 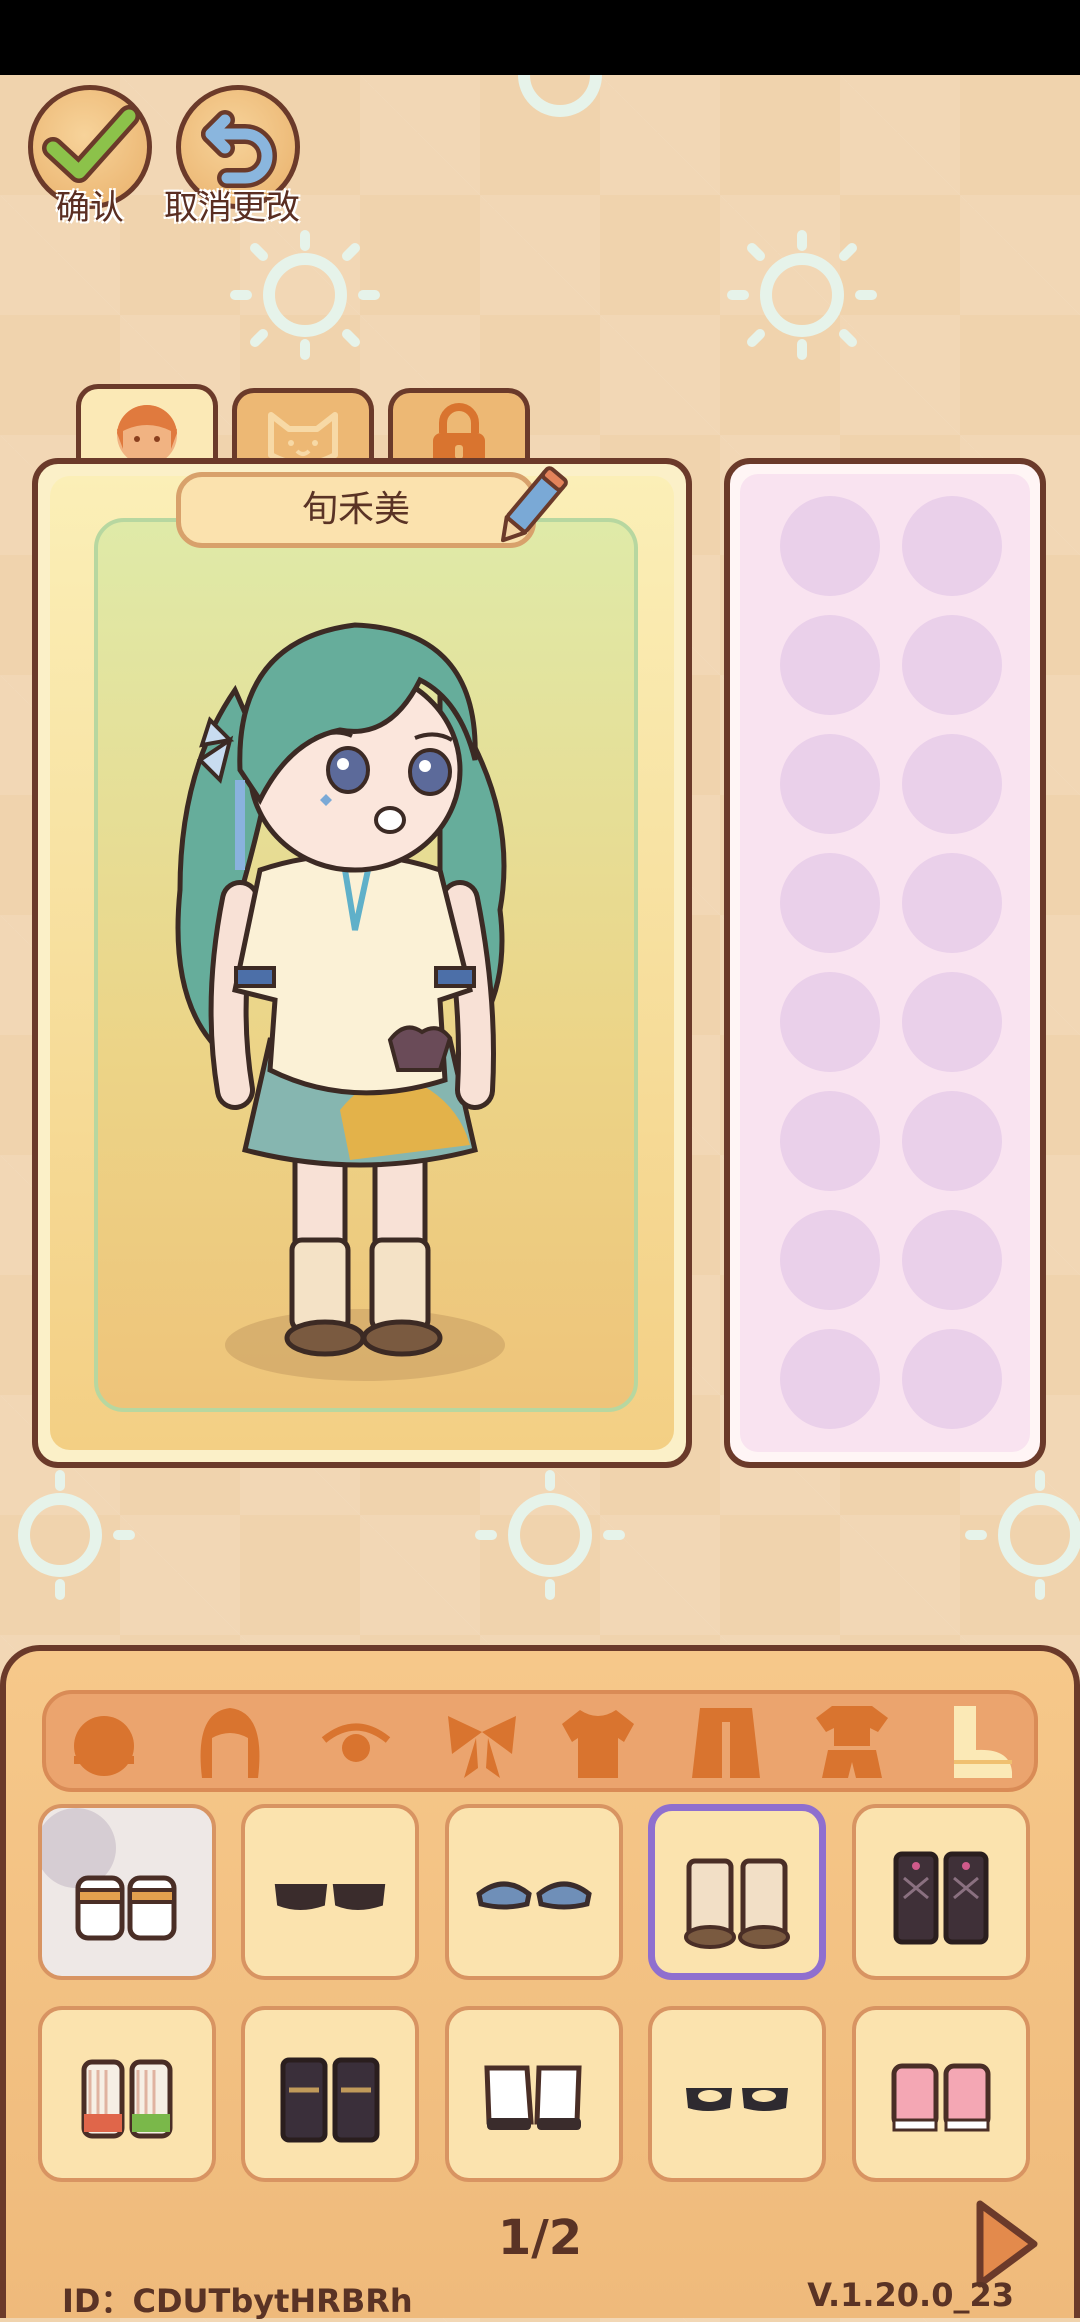 I want to click on status-bar, so click(x=540, y=37).